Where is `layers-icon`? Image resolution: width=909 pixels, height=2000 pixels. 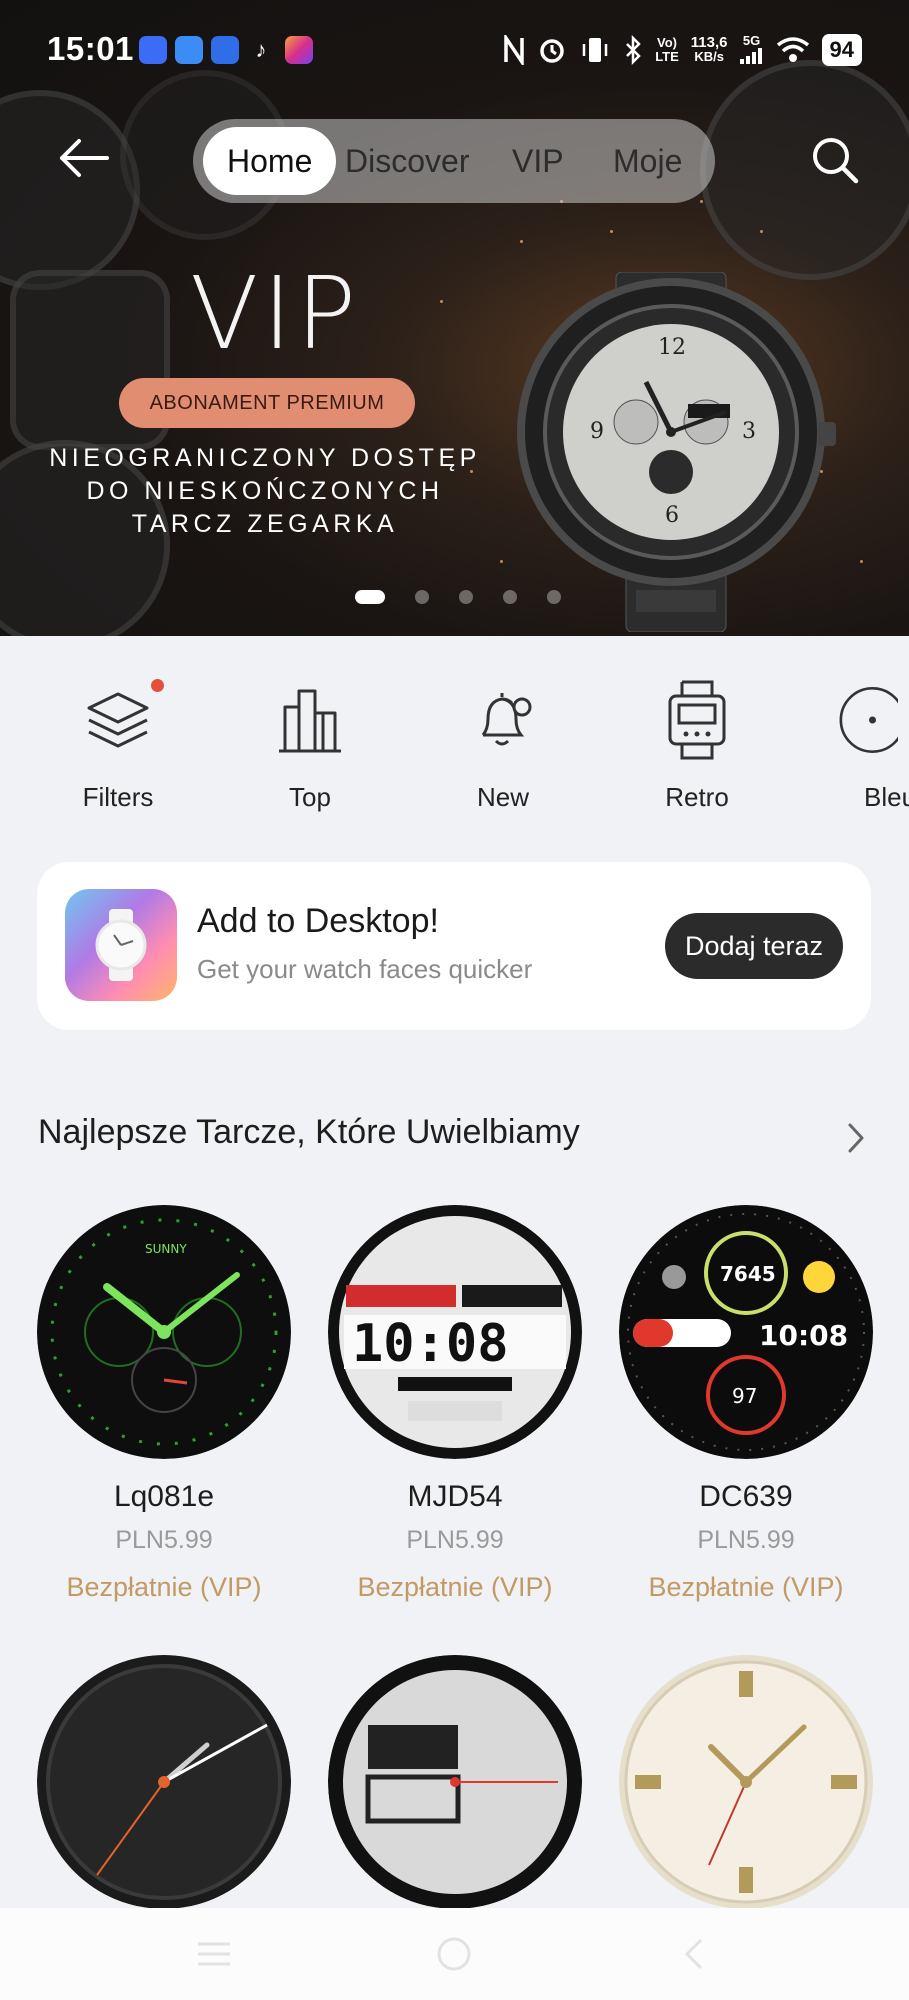 layers-icon is located at coordinates (118, 720).